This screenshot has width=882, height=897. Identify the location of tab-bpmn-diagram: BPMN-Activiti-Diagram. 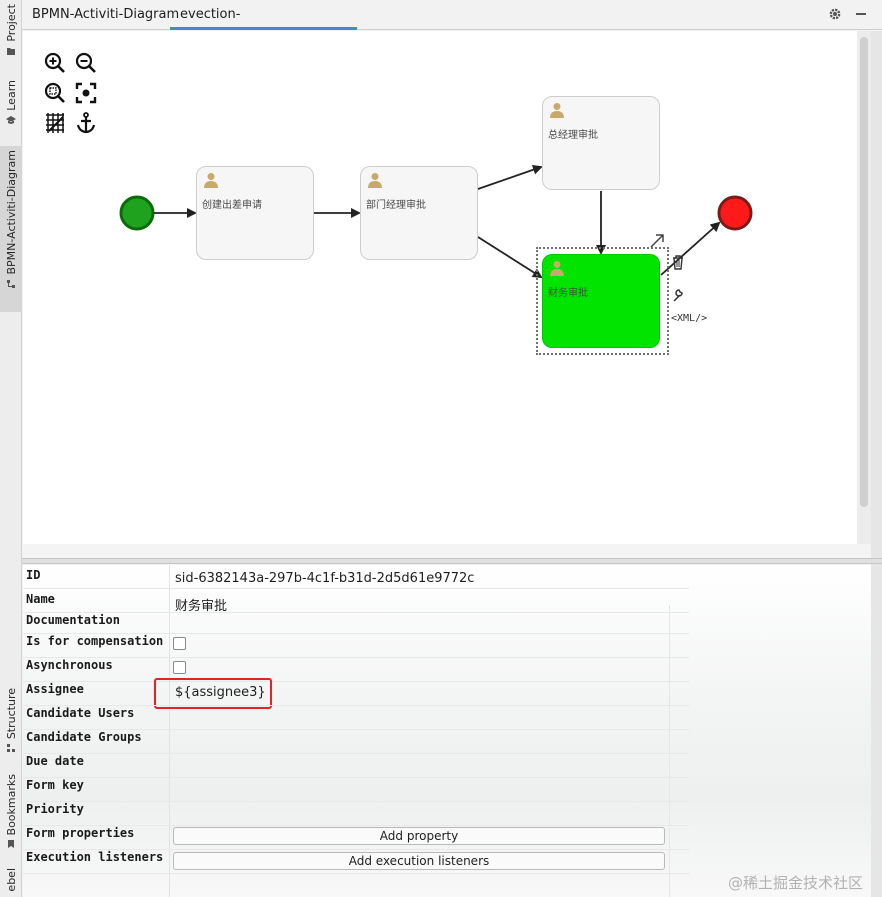
(105, 15).